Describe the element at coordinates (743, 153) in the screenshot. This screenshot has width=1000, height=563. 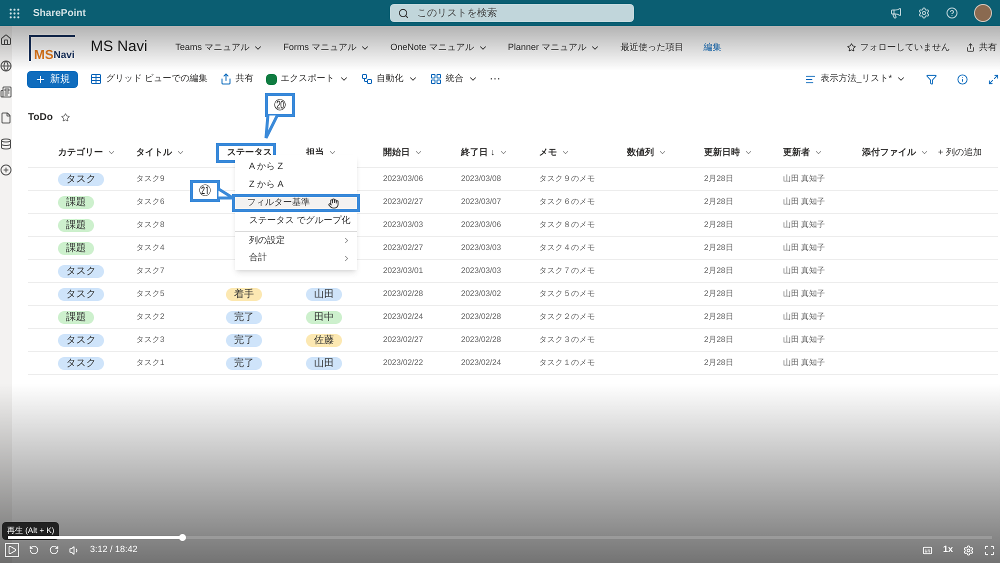
I see `column-header: 更新日時` at that location.